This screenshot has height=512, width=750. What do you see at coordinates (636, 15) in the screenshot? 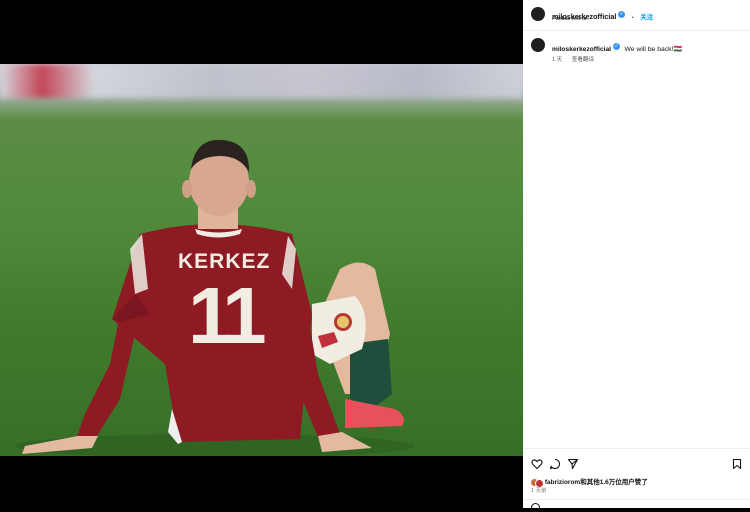
I see `post-header: miloskerkezofficial ✓ • 关注 Puskás Aréna` at bounding box center [636, 15].